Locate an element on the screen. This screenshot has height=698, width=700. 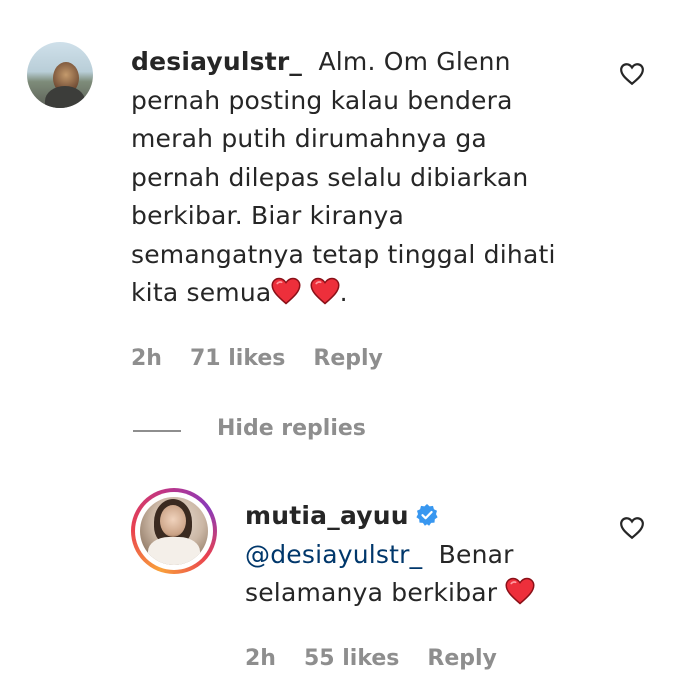
reply-line-1: Benar is located at coordinates (476, 554).